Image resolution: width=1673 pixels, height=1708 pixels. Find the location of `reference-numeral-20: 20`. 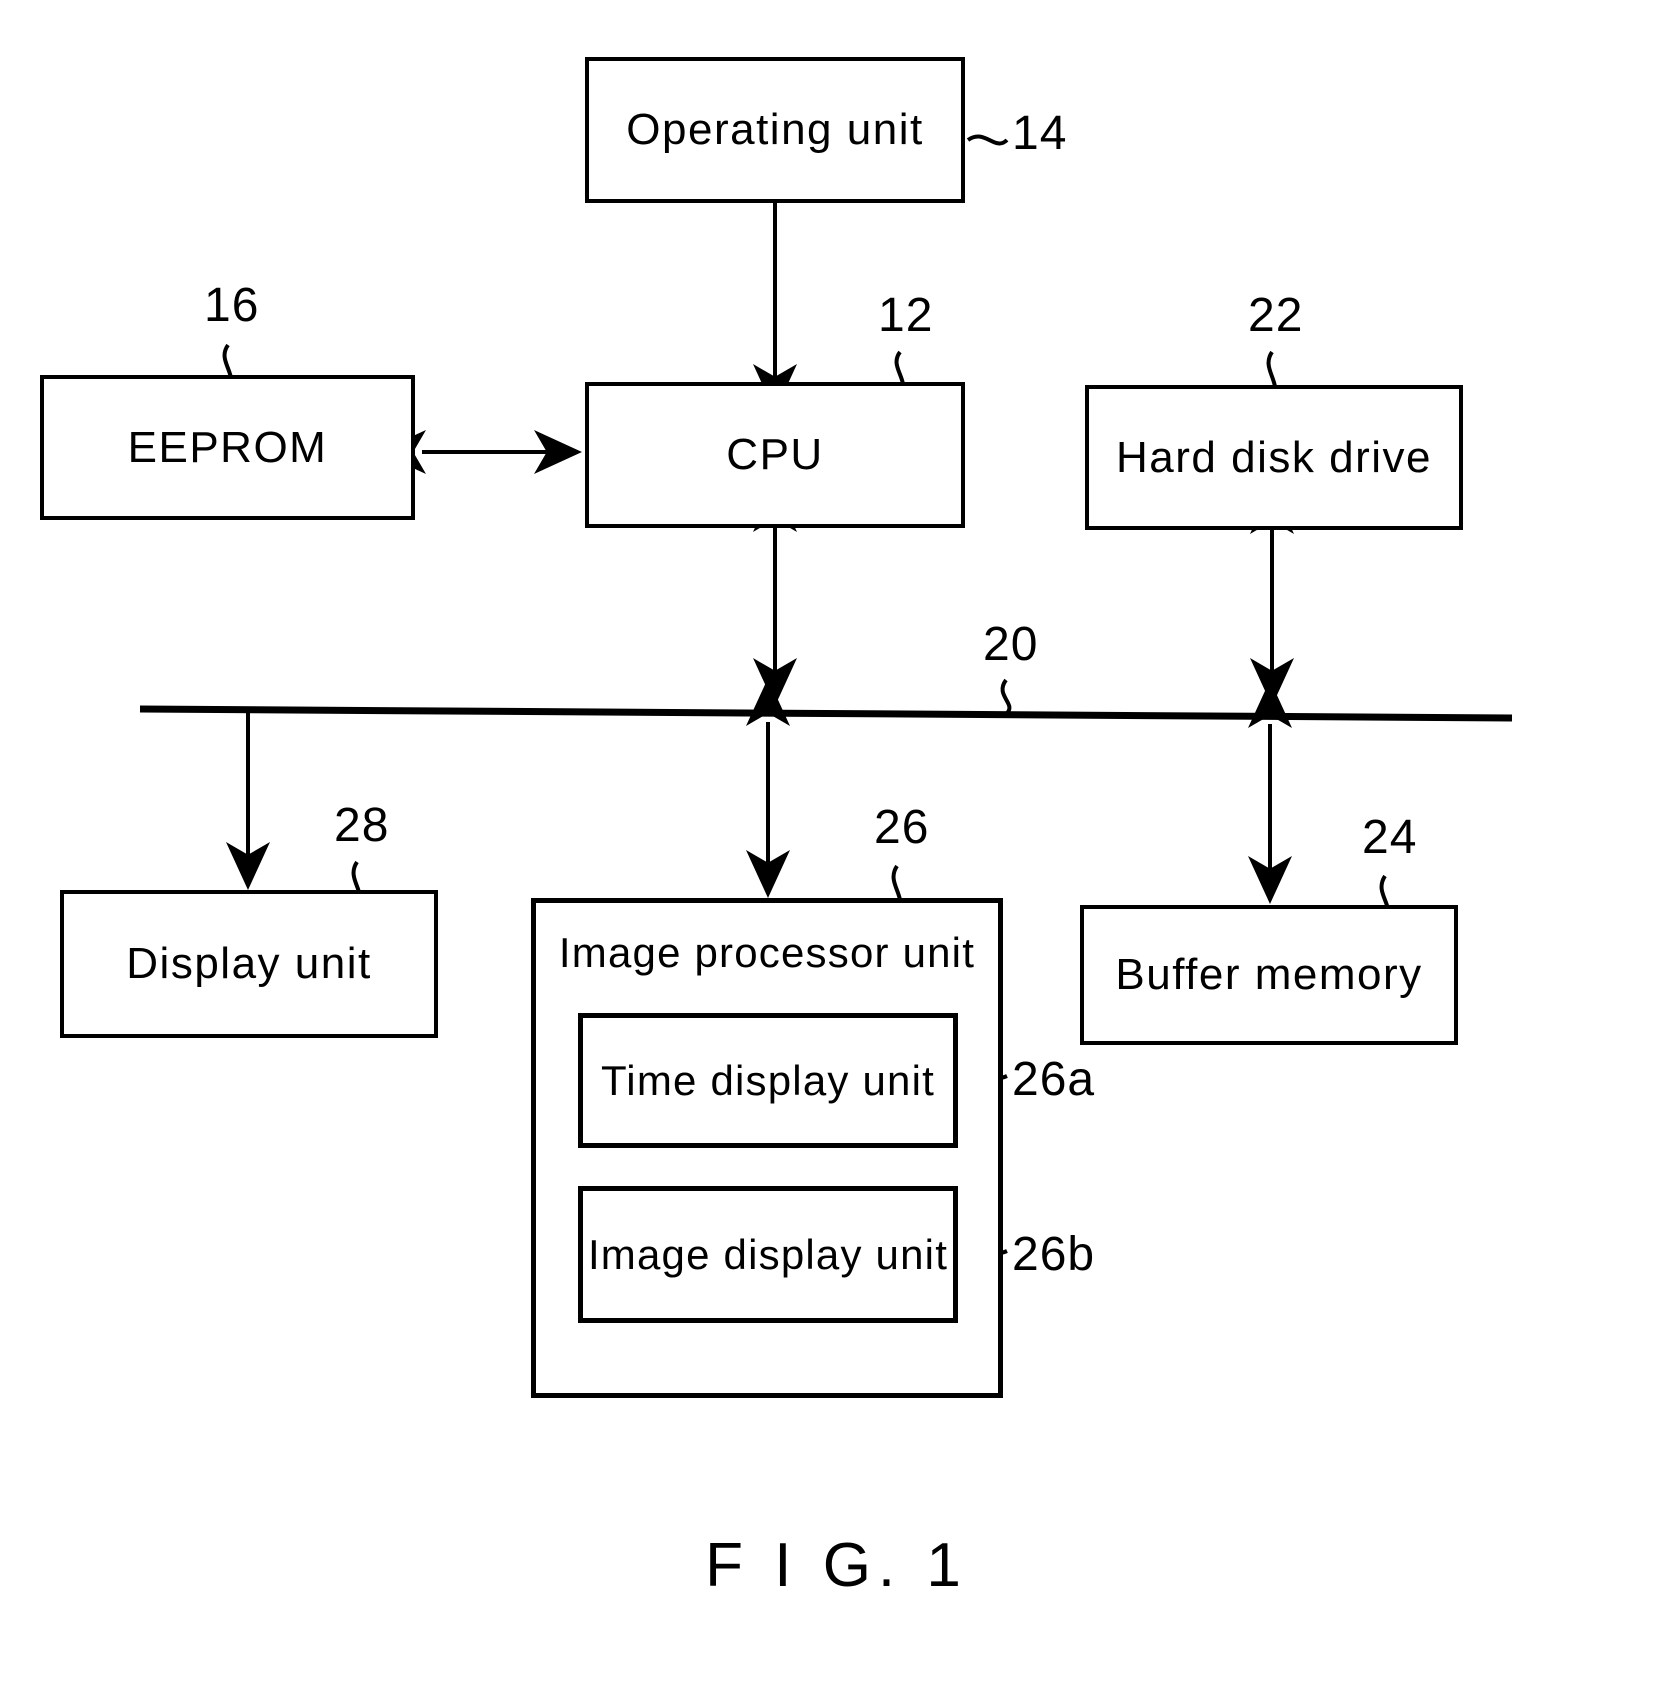

reference-numeral-20: 20 is located at coordinates (1011, 644).